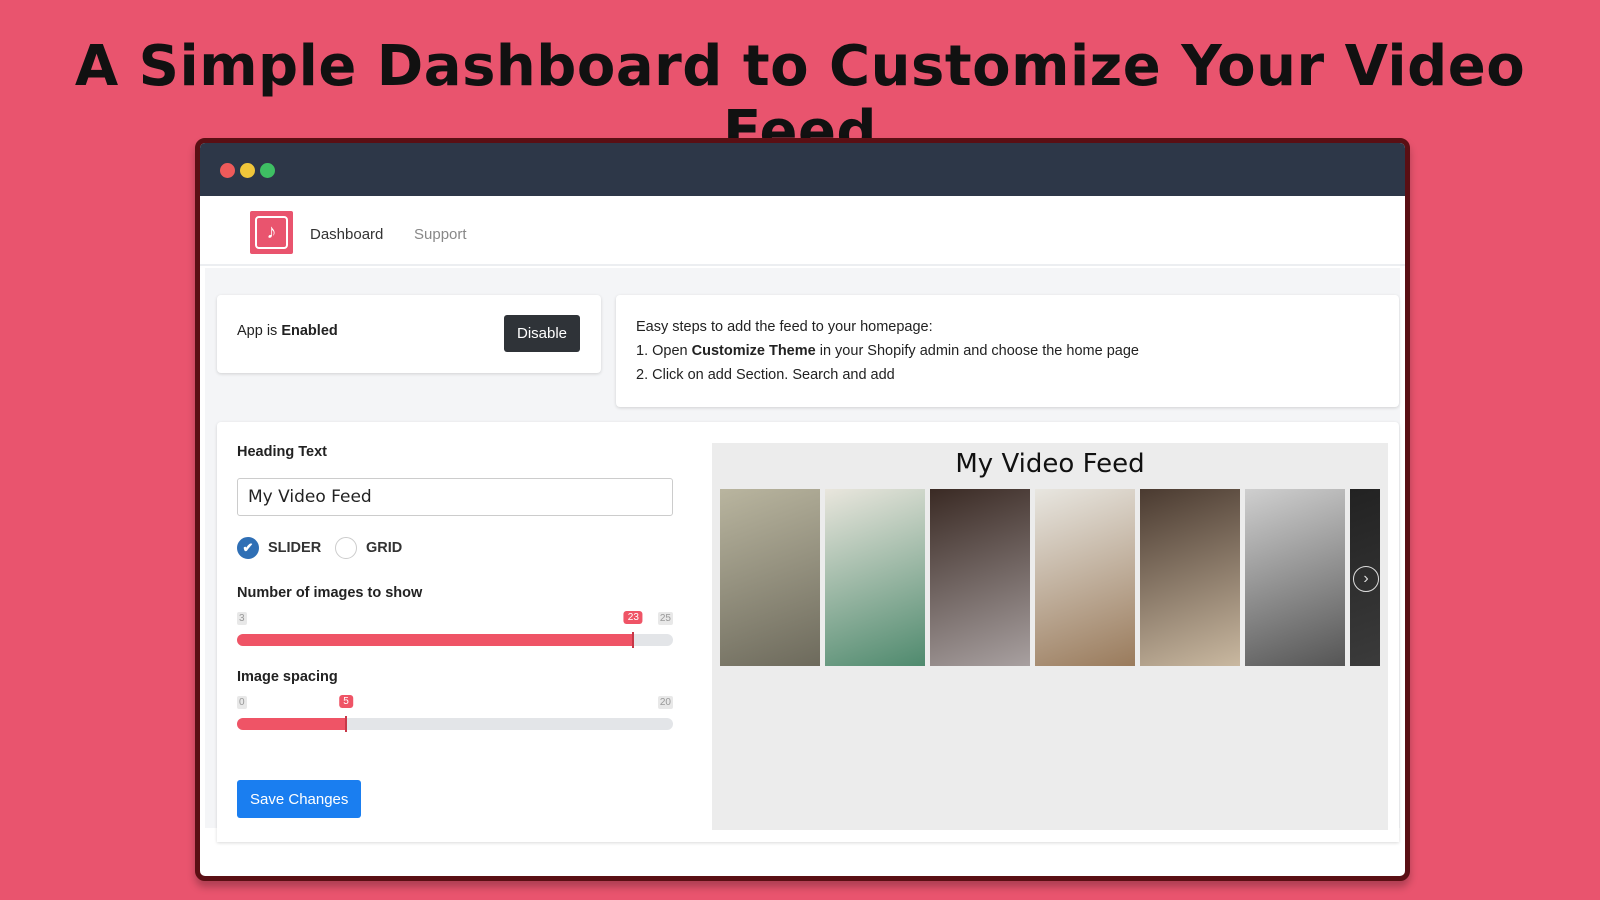  I want to click on layout-option-slider: ✔ SLIDER, so click(279, 548).